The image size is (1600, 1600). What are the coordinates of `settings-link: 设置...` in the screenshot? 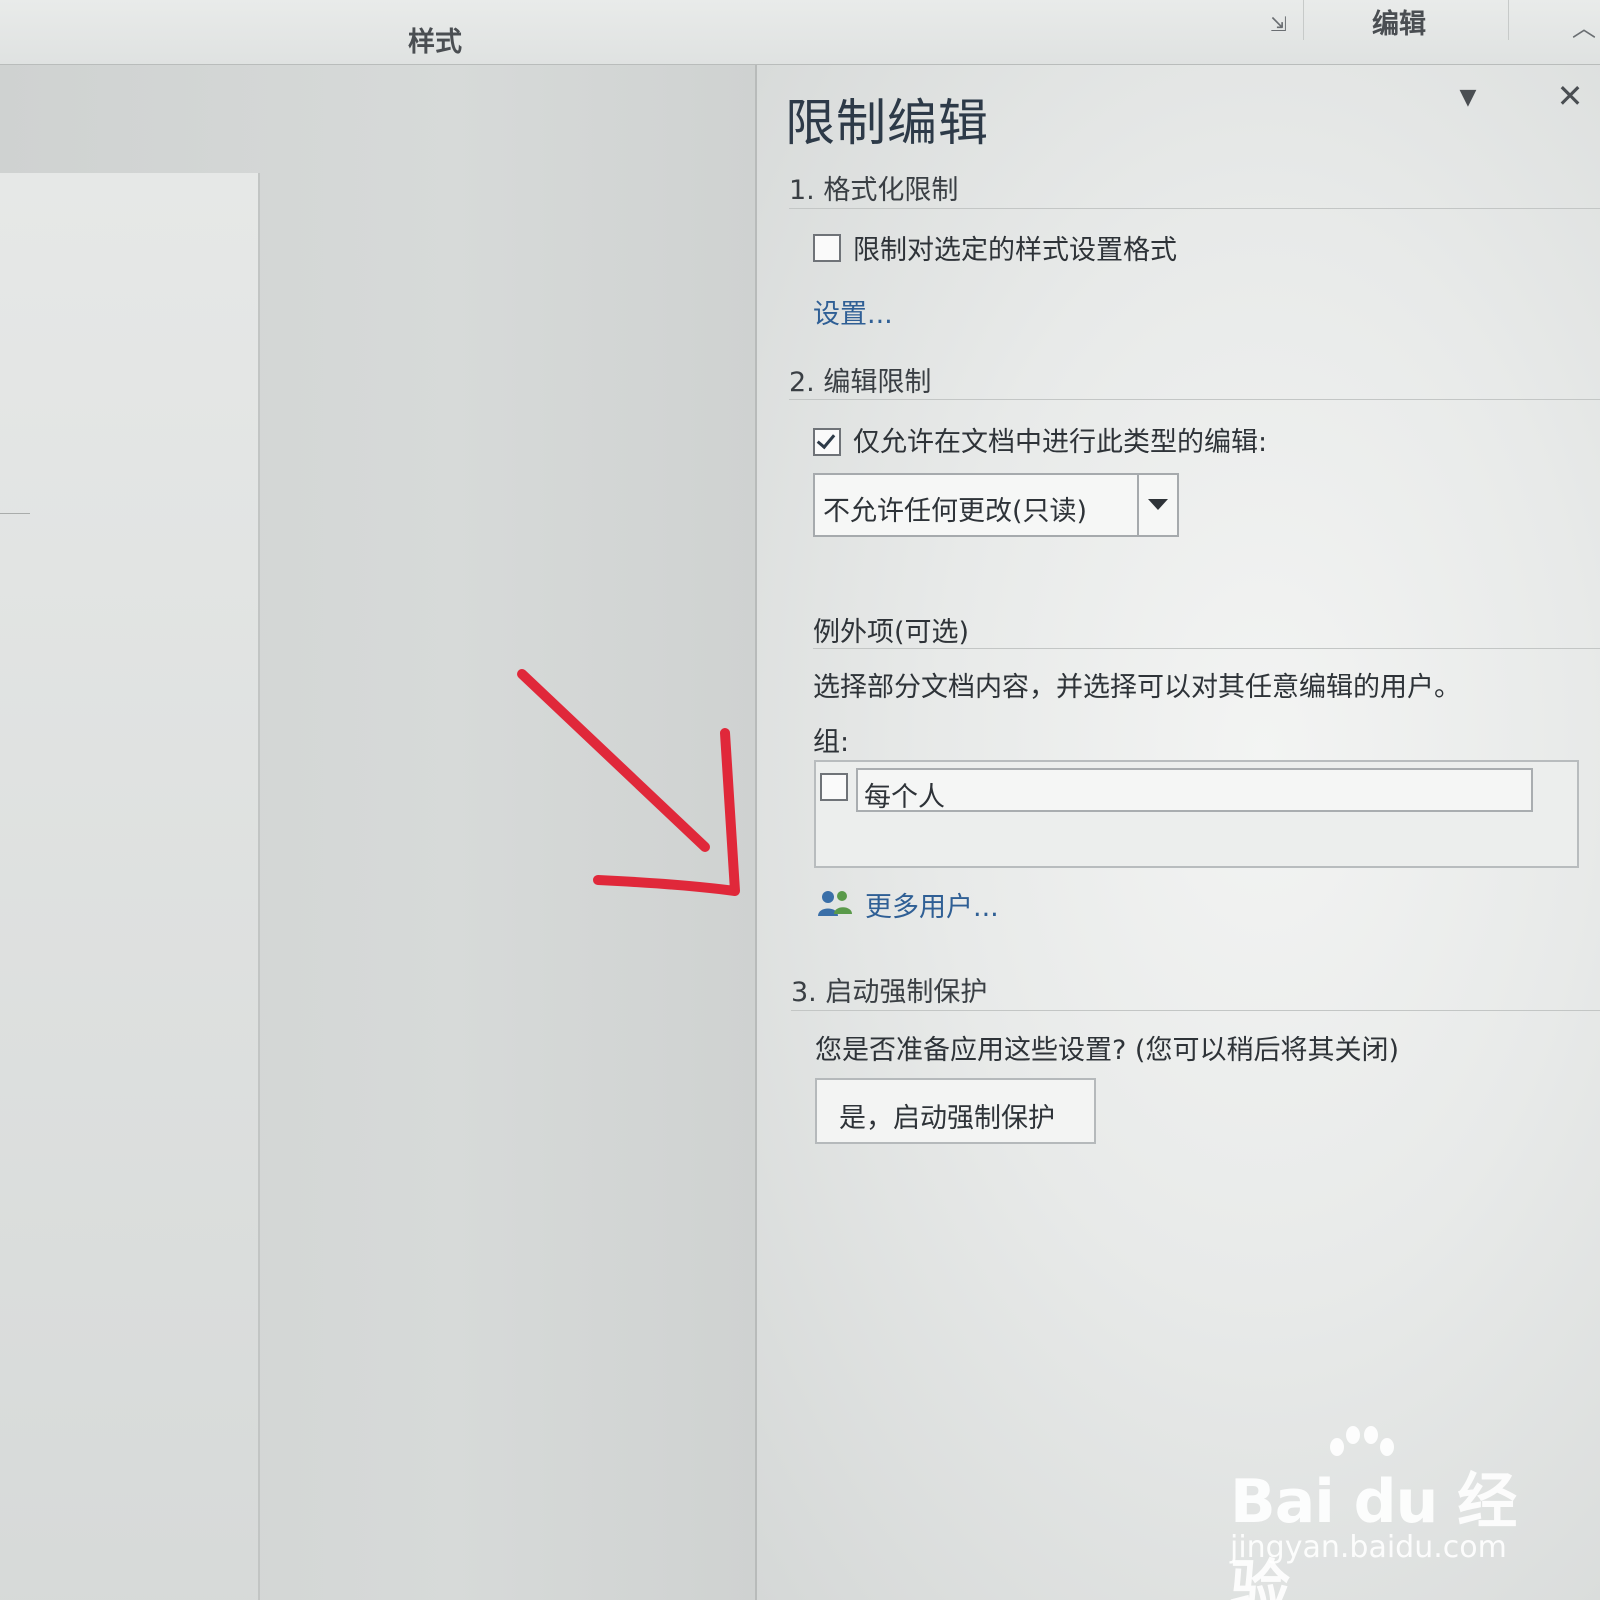 It's located at (853, 311).